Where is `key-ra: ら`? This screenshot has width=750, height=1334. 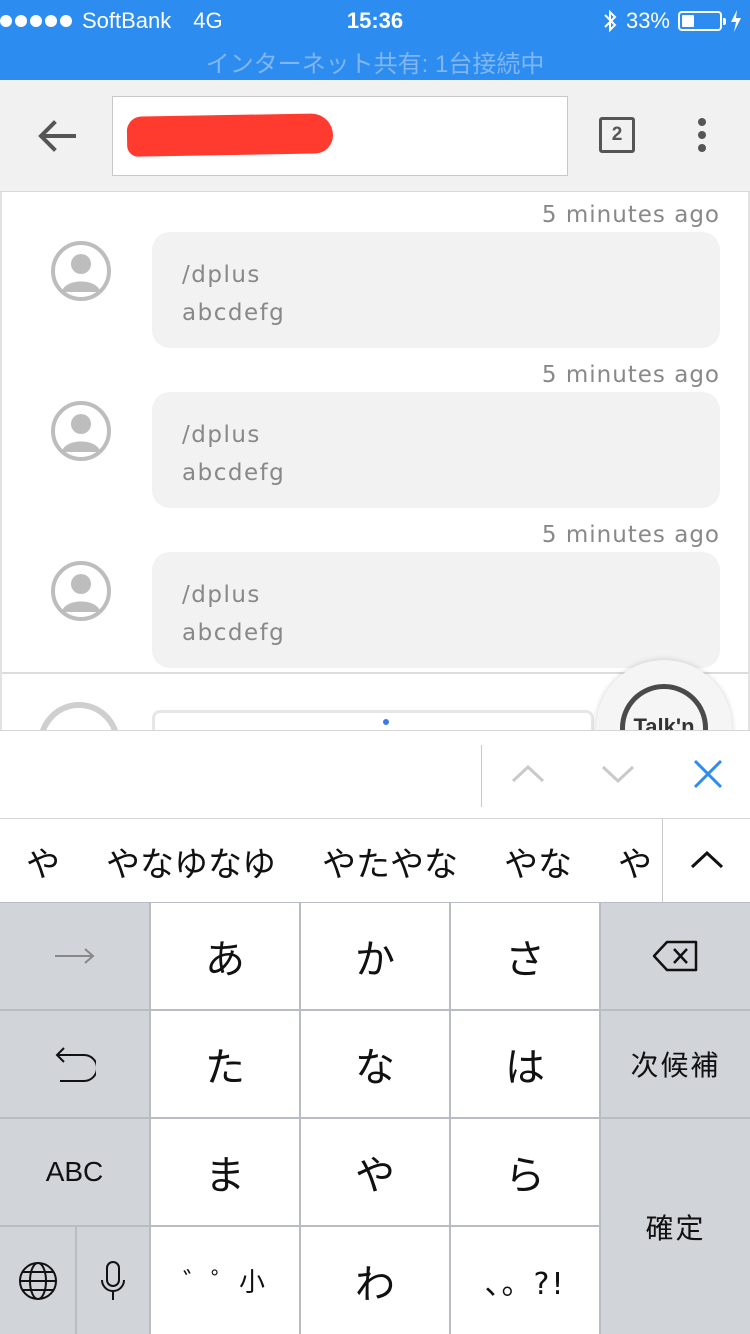 key-ra: ら is located at coordinates (525, 1172).